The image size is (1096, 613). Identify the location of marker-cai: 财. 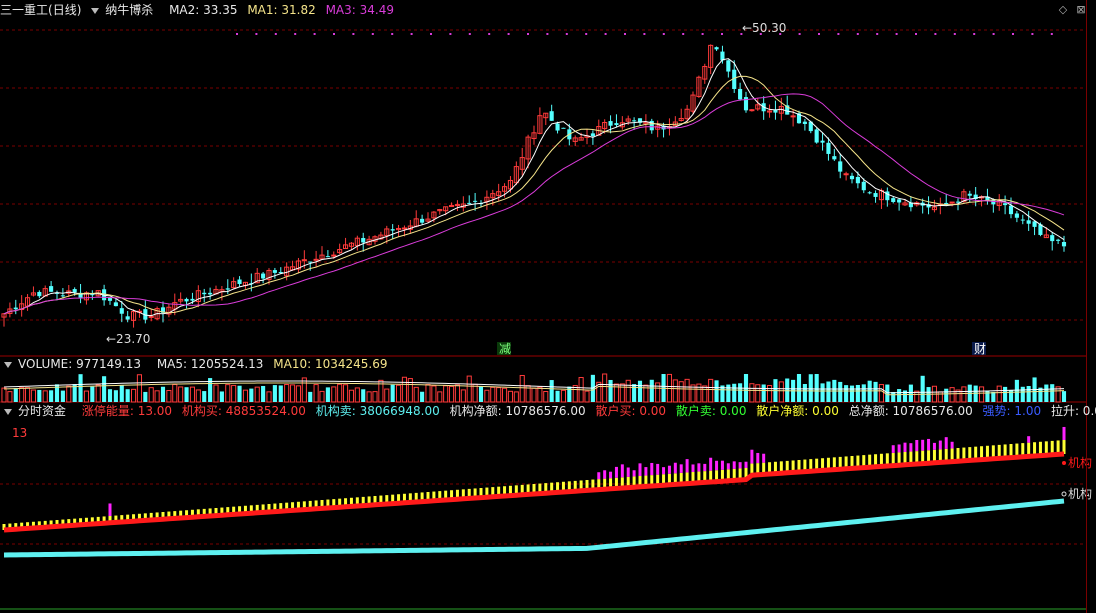
(980, 349).